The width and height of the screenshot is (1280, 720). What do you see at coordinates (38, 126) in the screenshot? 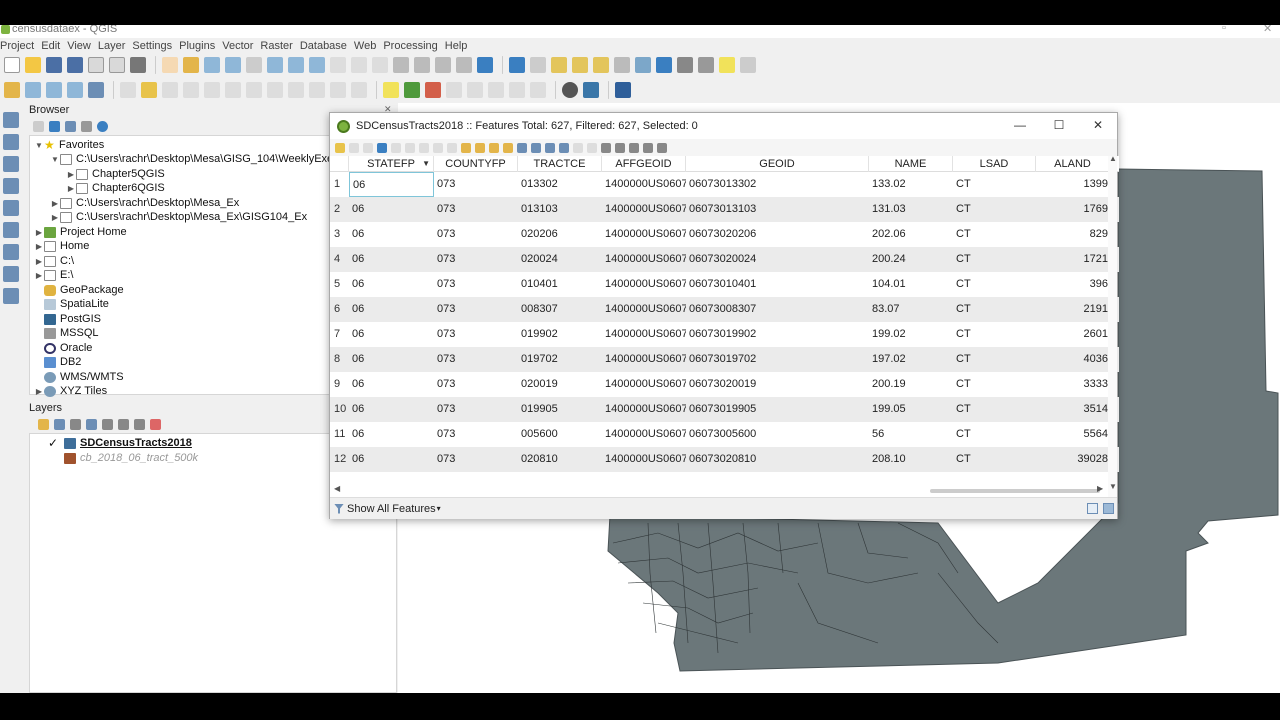
I see `add-selected-layers-icon` at bounding box center [38, 126].